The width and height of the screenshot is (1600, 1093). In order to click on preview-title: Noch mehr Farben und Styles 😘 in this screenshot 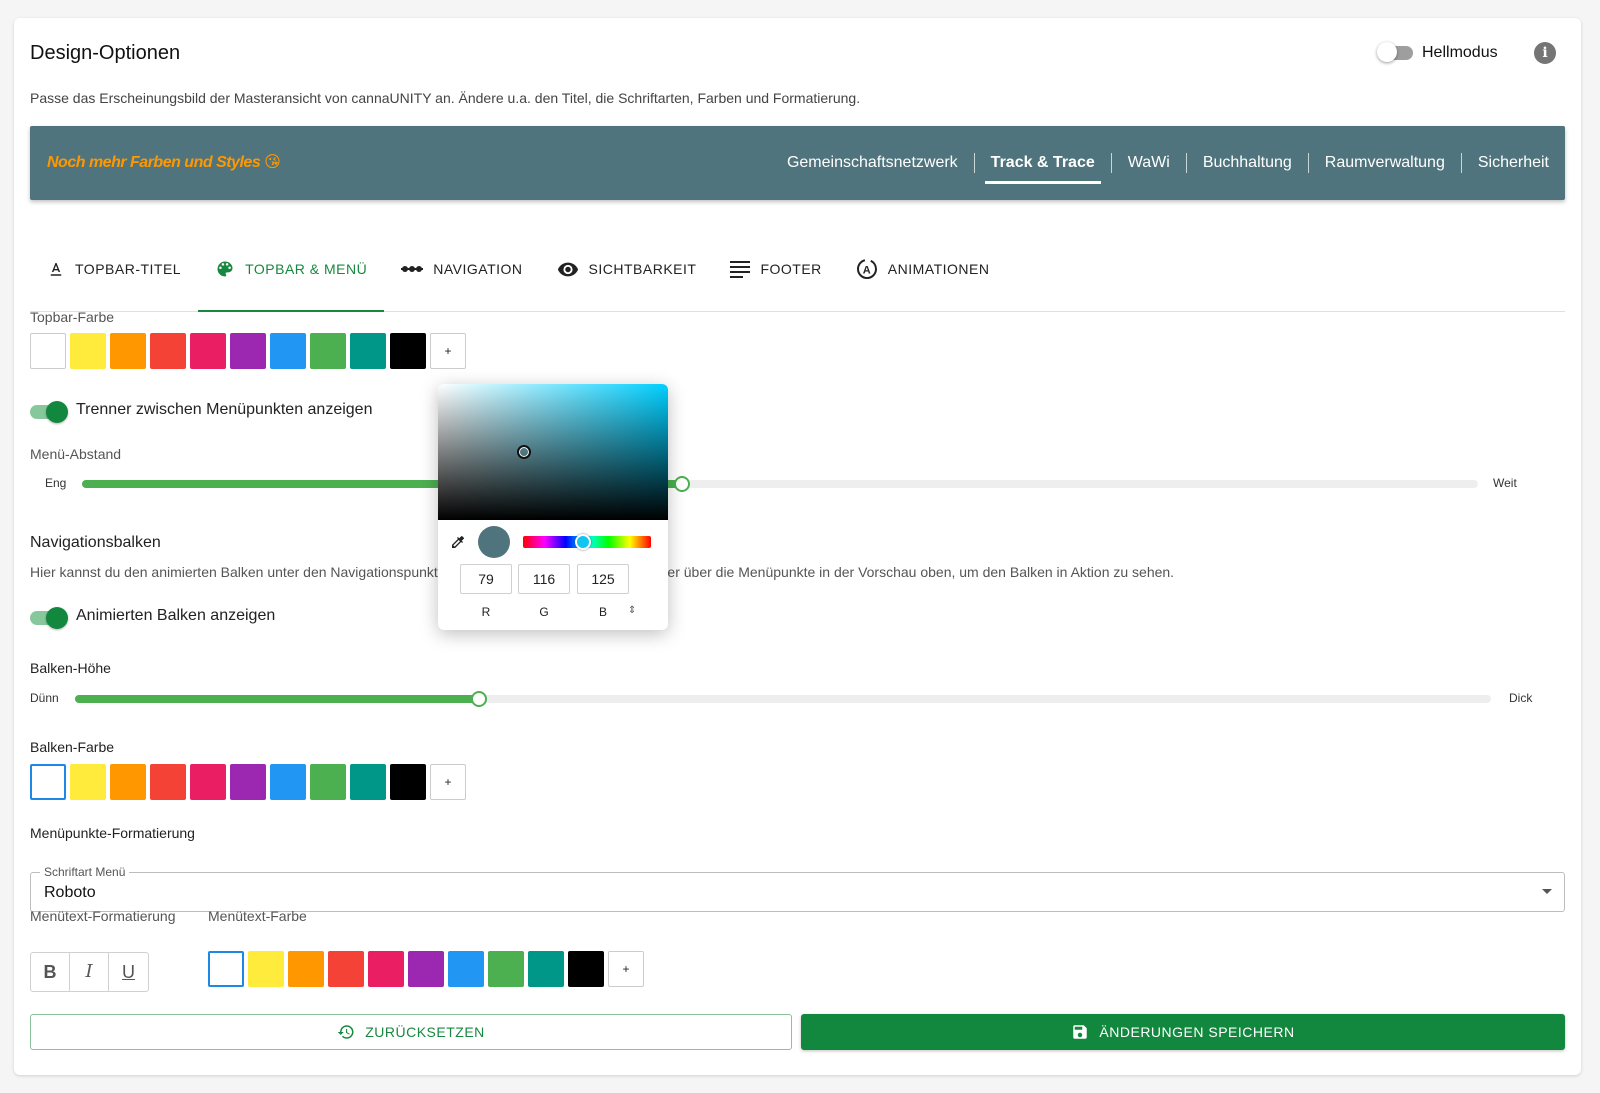, I will do `click(164, 162)`.